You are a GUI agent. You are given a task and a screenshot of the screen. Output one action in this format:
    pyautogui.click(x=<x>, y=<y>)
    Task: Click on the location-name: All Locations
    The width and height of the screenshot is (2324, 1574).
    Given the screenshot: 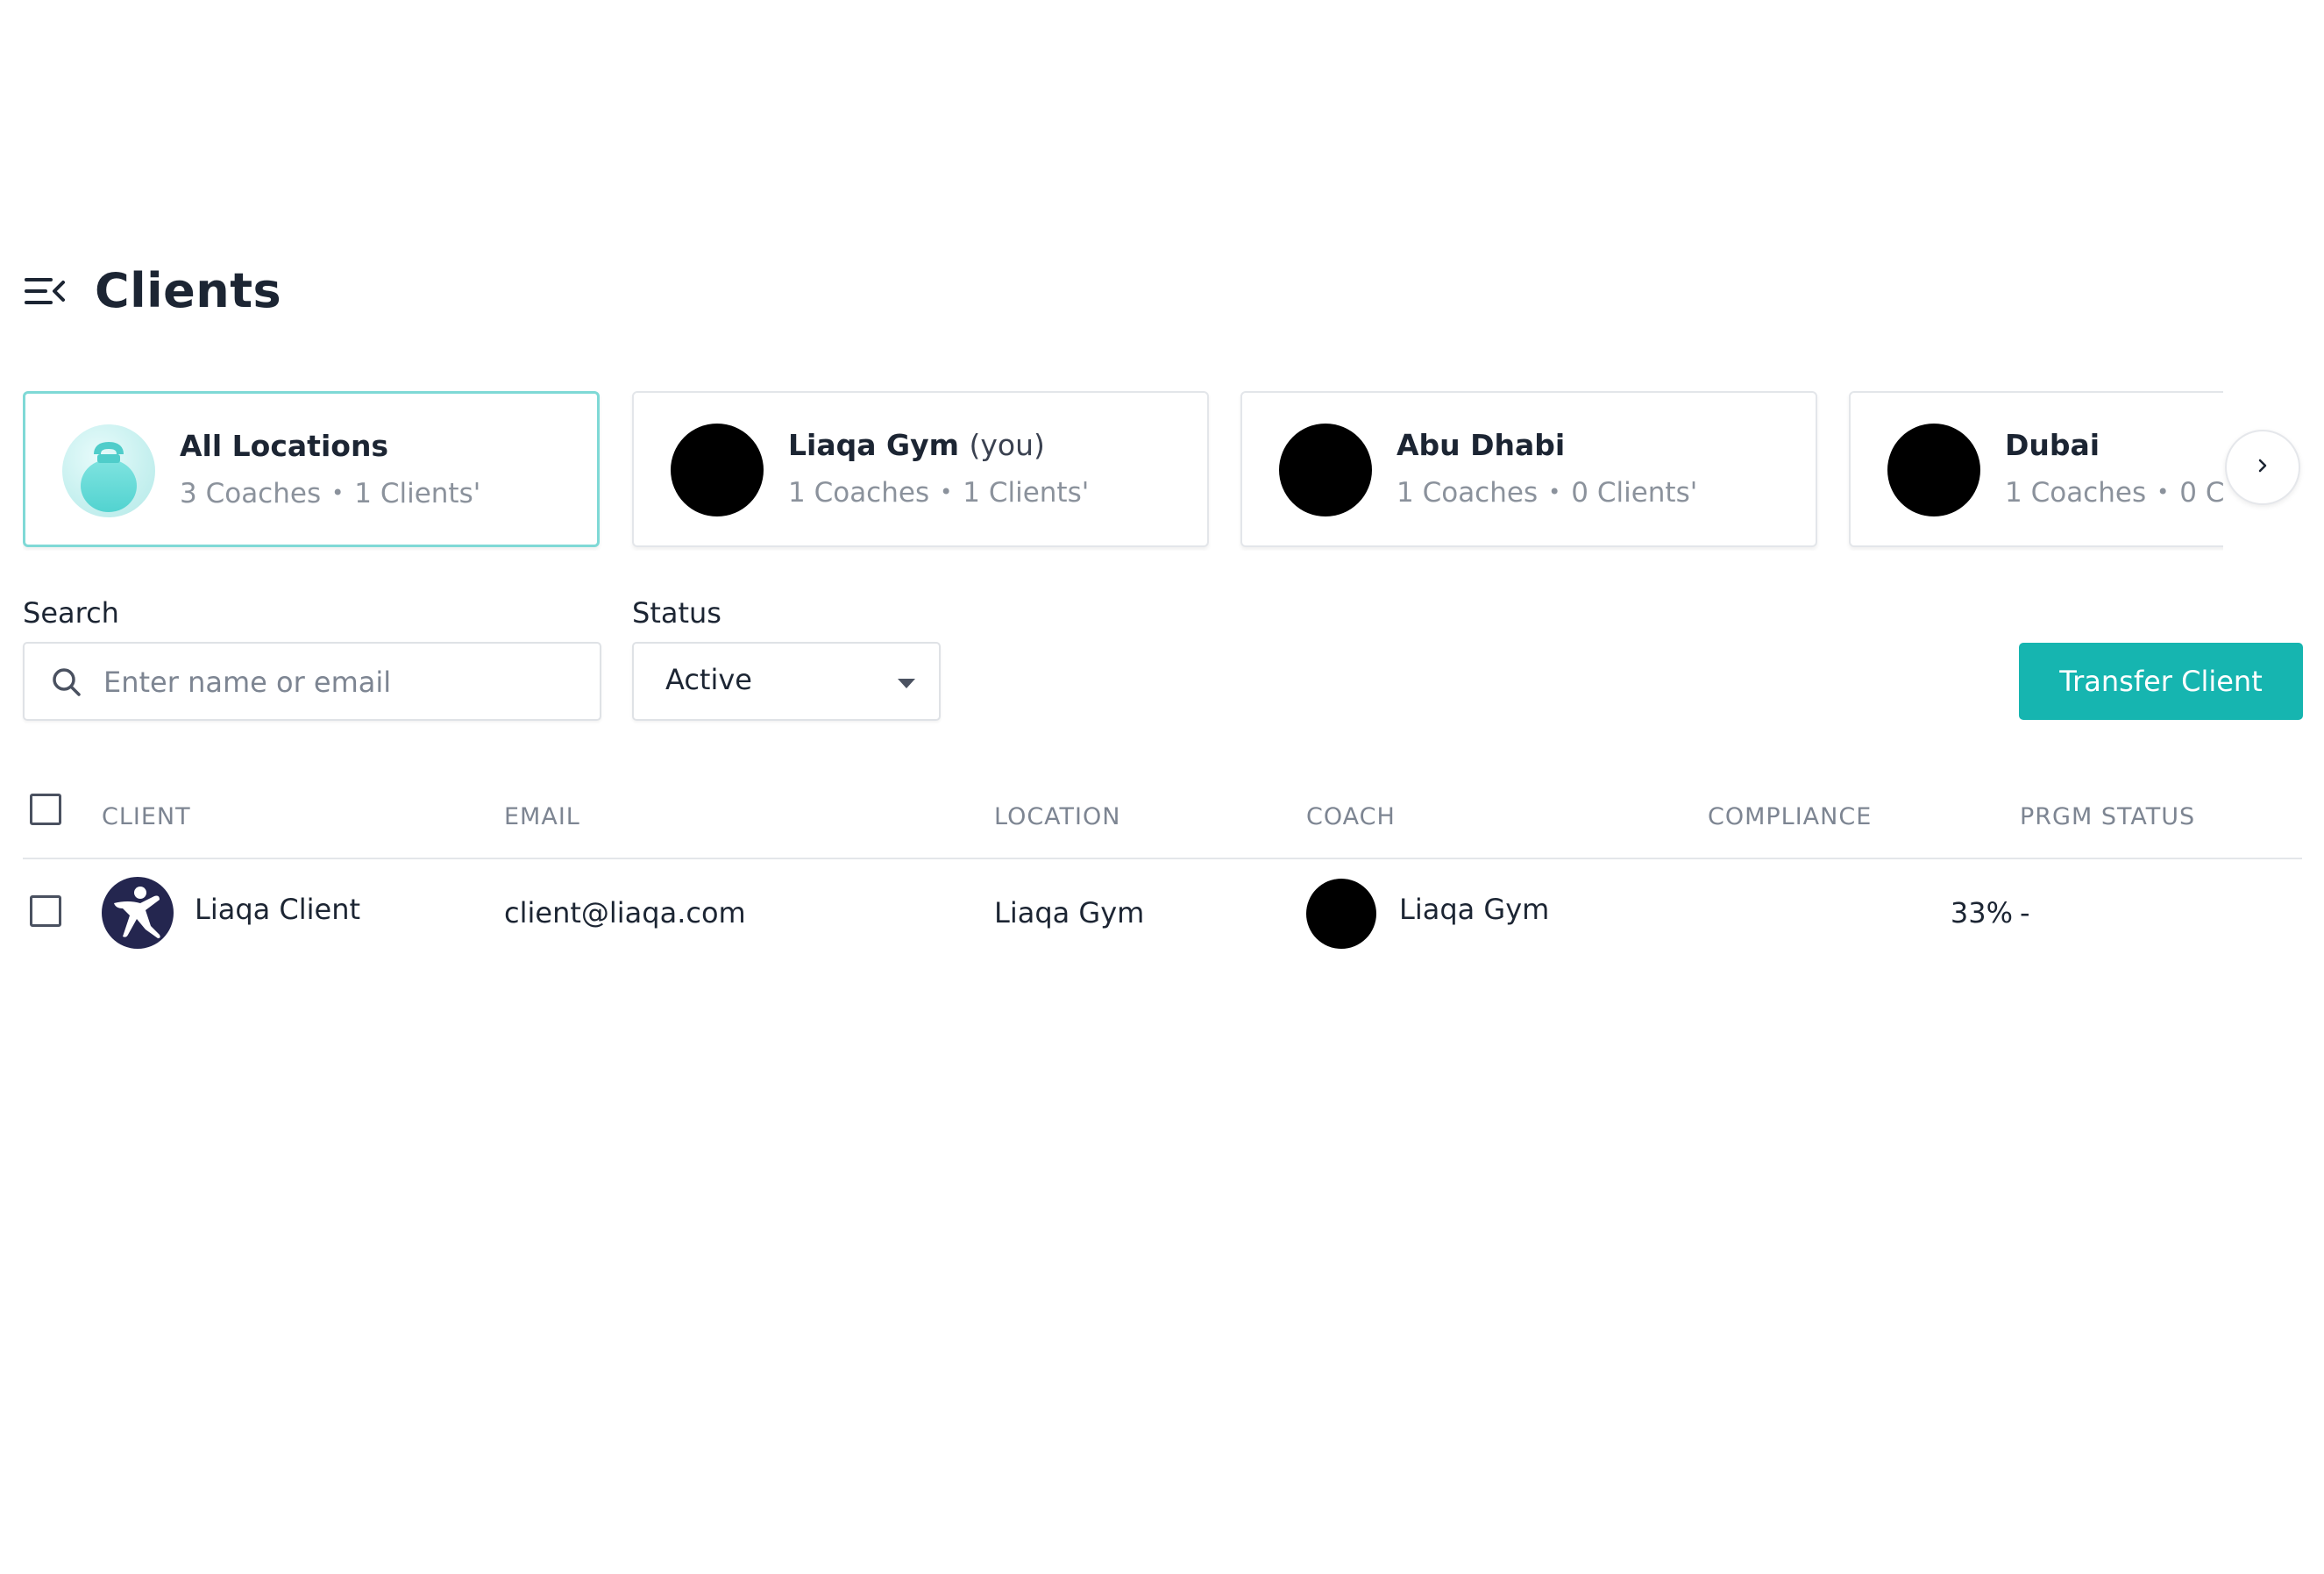 What is the action you would take?
    pyautogui.click(x=284, y=446)
    